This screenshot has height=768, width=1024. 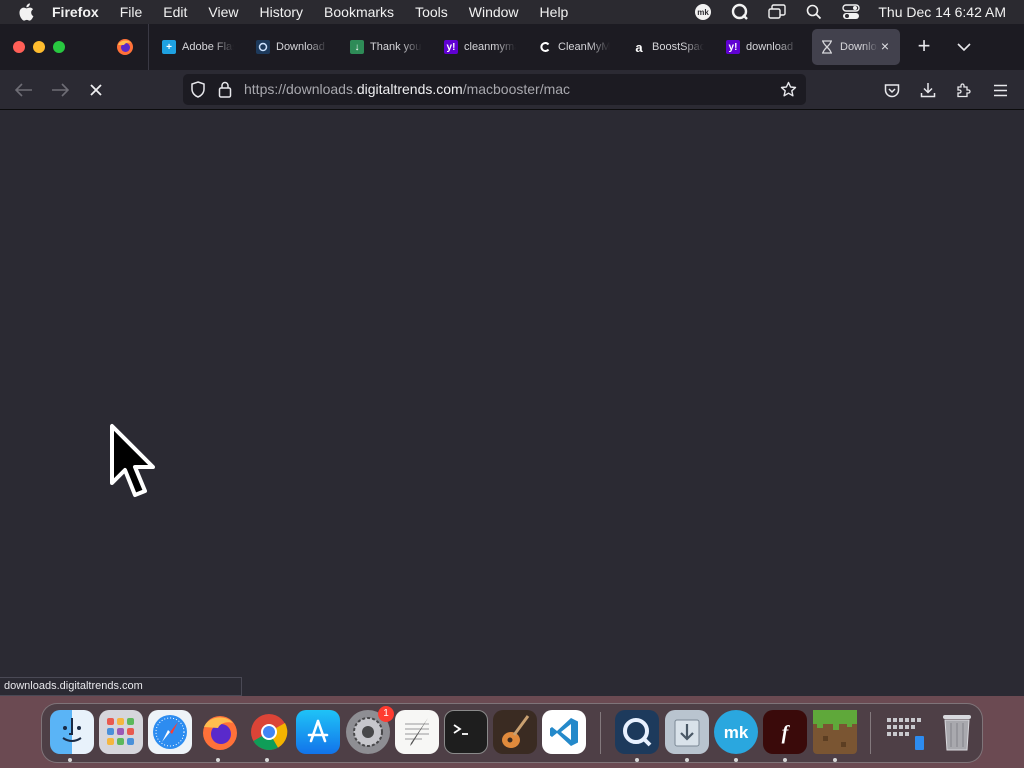 I want to click on tab-thank-you: ↓ Thank you, so click(x=389, y=47).